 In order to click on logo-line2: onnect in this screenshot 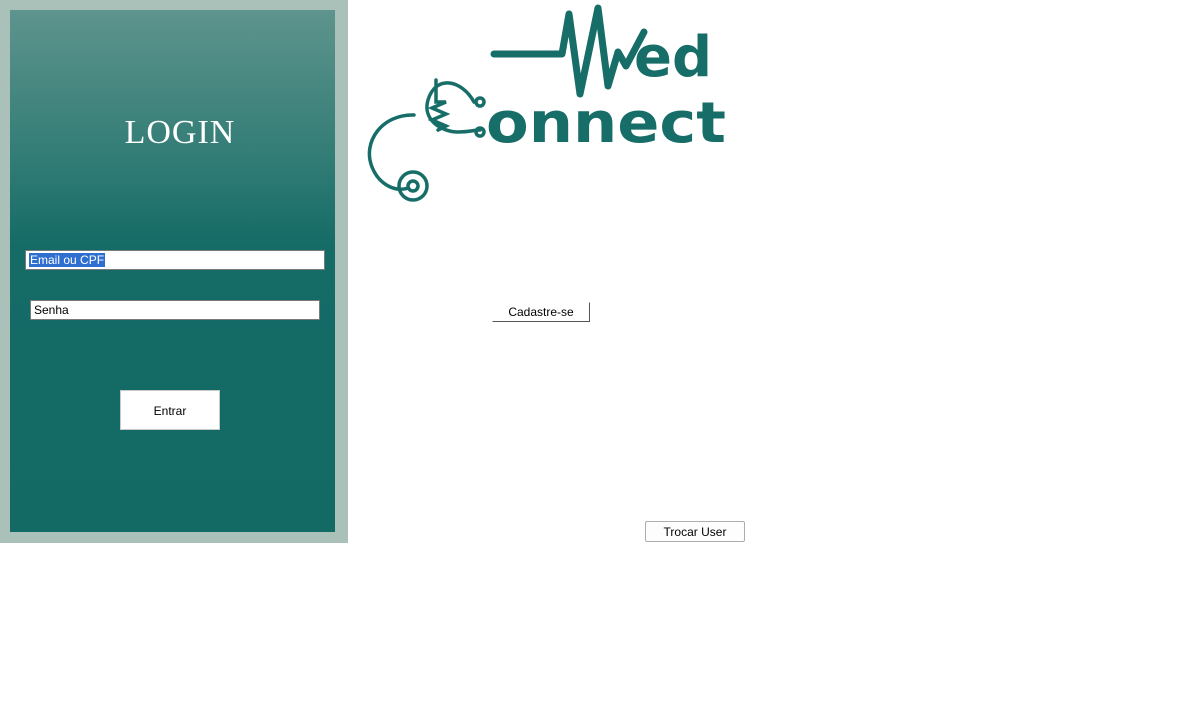, I will do `click(606, 123)`.